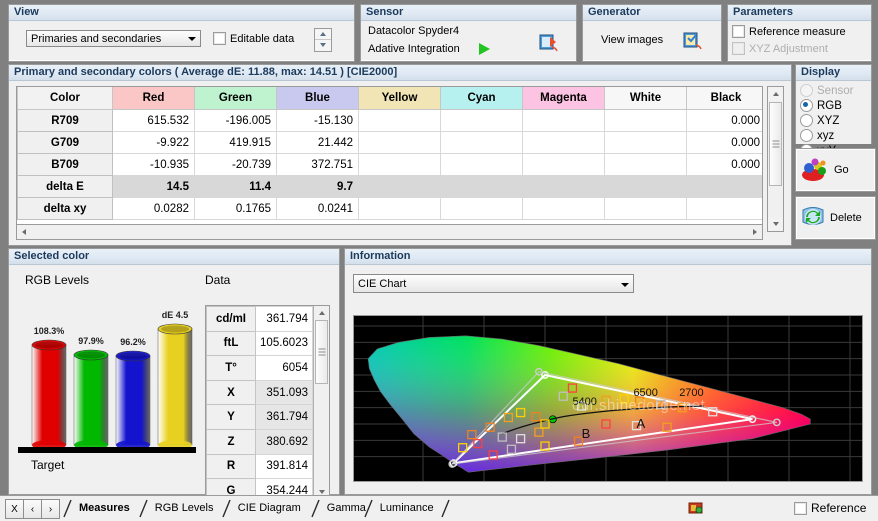 The width and height of the screenshot is (878, 521). What do you see at coordinates (755, 232) in the screenshot?
I see `scroll-right-button` at bounding box center [755, 232].